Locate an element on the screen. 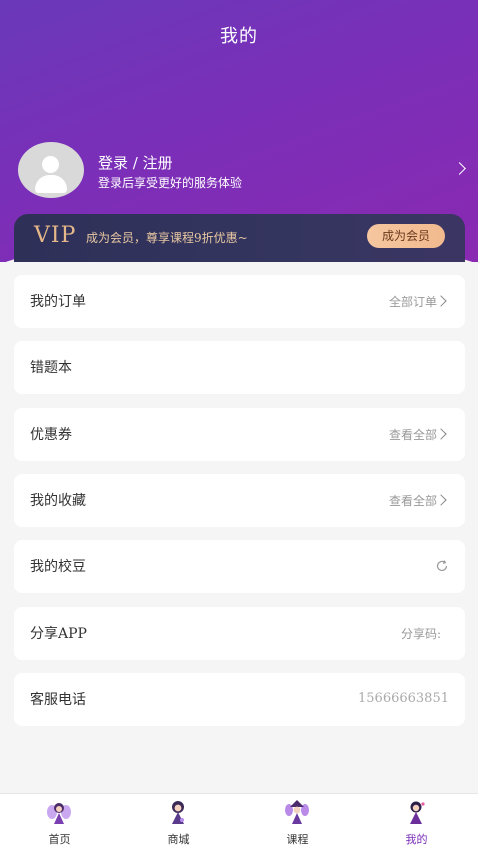  vip-banner: VIP 成为会员，尊享课程9折优惠~ 成为会员 is located at coordinates (239, 238).